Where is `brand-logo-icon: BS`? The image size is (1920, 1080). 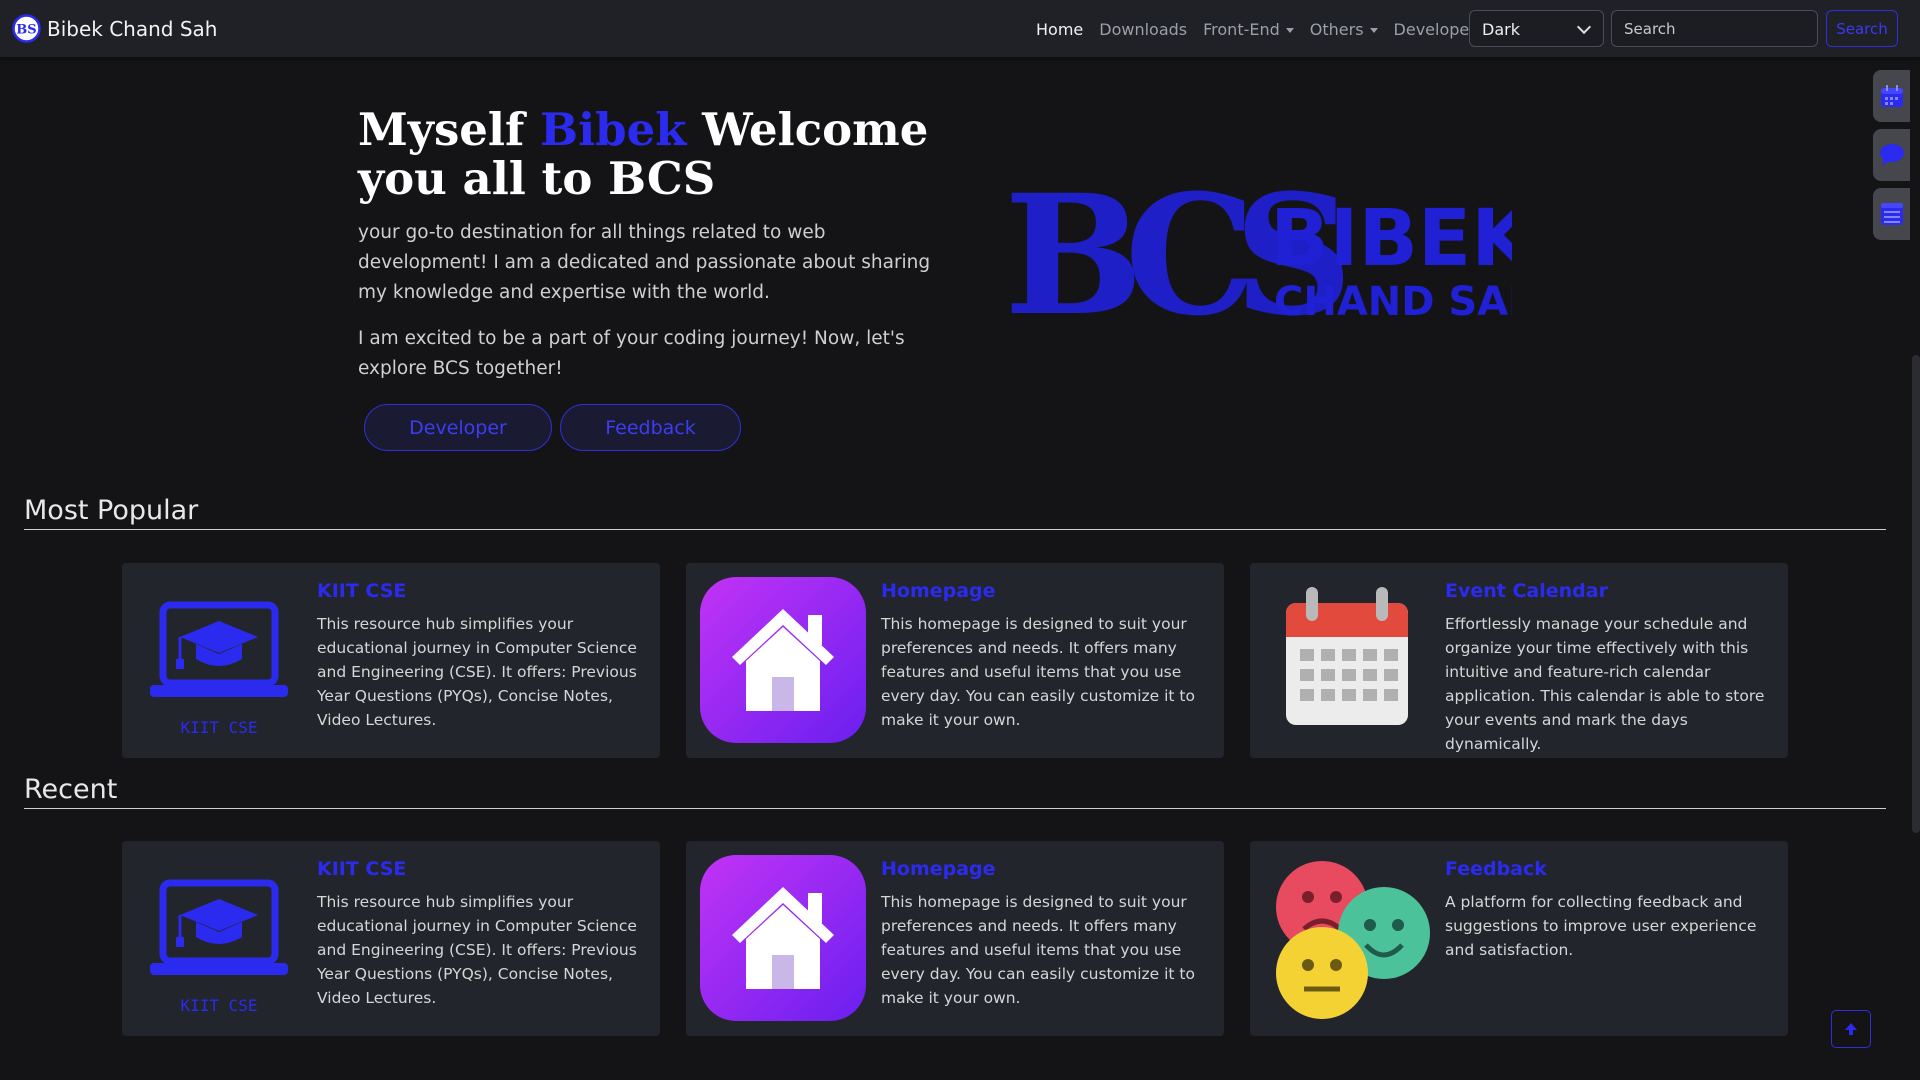 brand-logo-icon: BS is located at coordinates (26, 28).